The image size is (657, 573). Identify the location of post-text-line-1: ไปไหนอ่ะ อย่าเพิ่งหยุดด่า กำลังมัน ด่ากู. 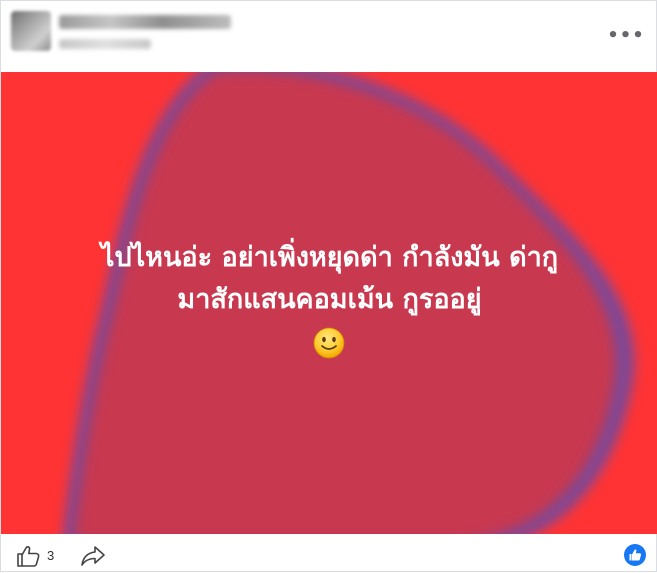
(329, 257).